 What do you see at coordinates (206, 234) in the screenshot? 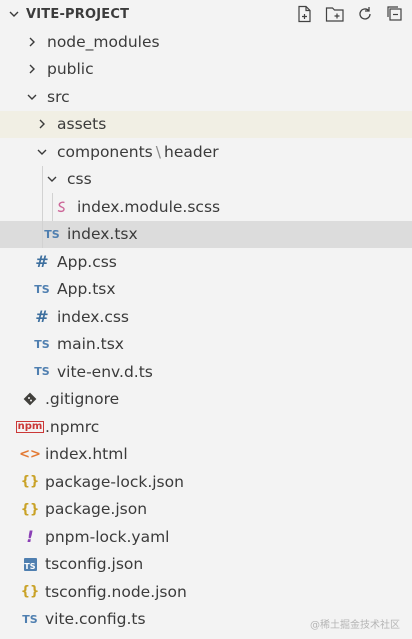
I see `tree-item-index-tsx: TS index.tsx` at bounding box center [206, 234].